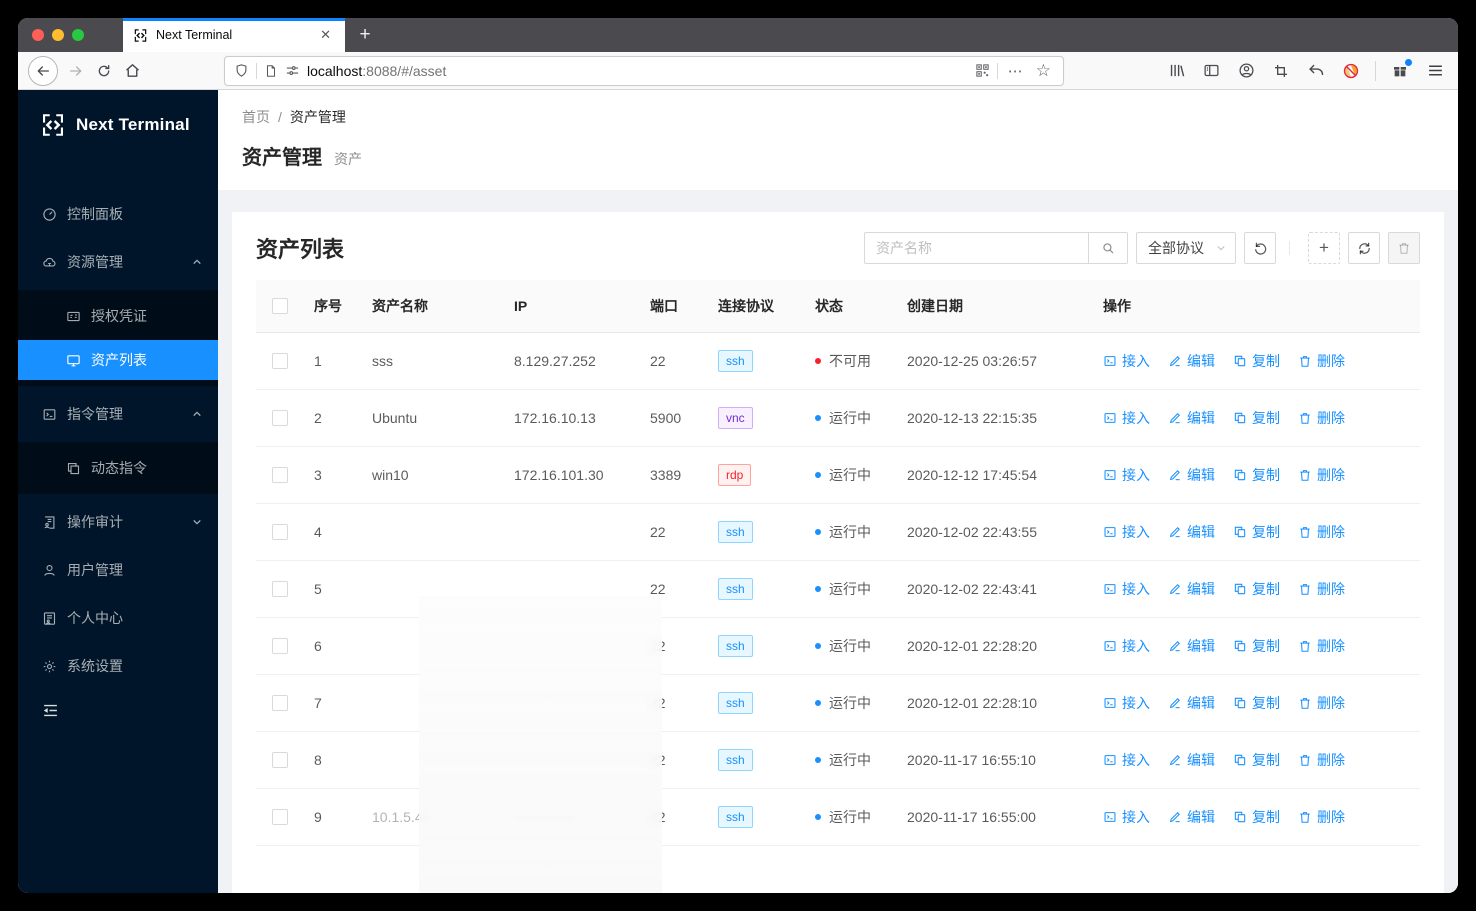 The height and width of the screenshot is (911, 1476). What do you see at coordinates (271, 71) in the screenshot?
I see `page-info-icon` at bounding box center [271, 71].